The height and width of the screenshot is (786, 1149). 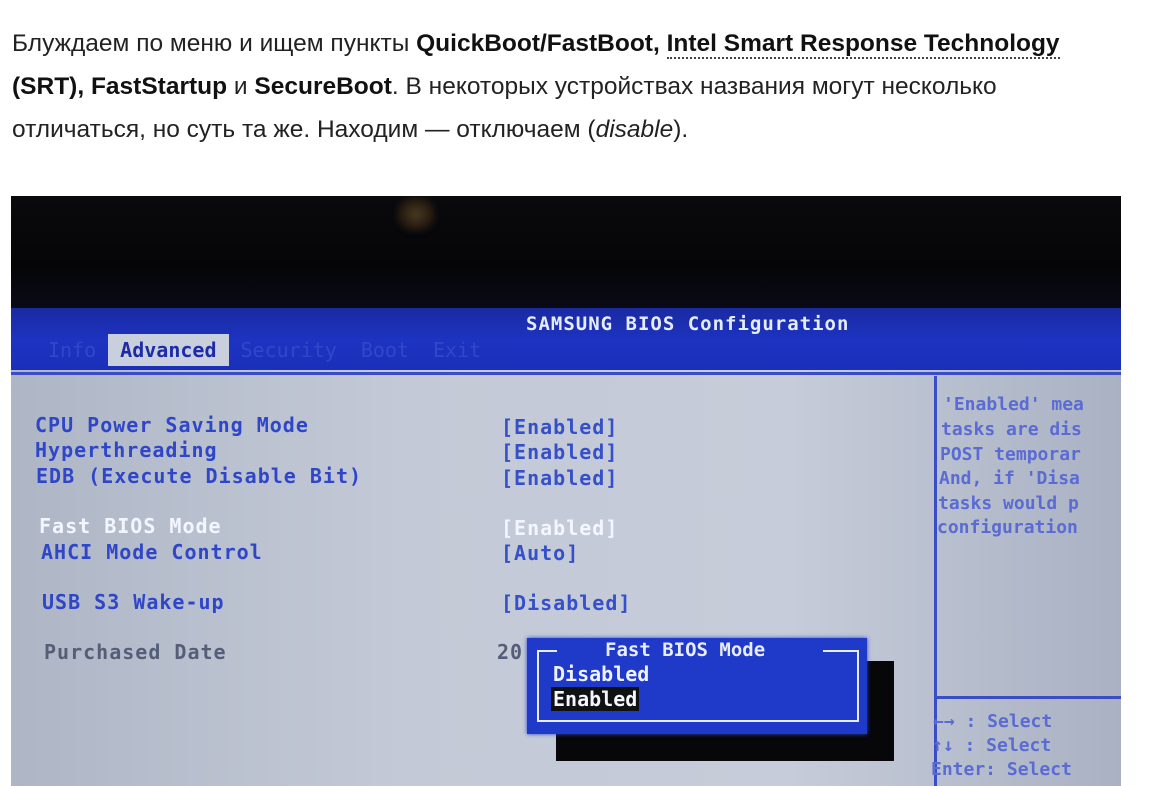 I want to click on text-segment: )., so click(x=681, y=129).